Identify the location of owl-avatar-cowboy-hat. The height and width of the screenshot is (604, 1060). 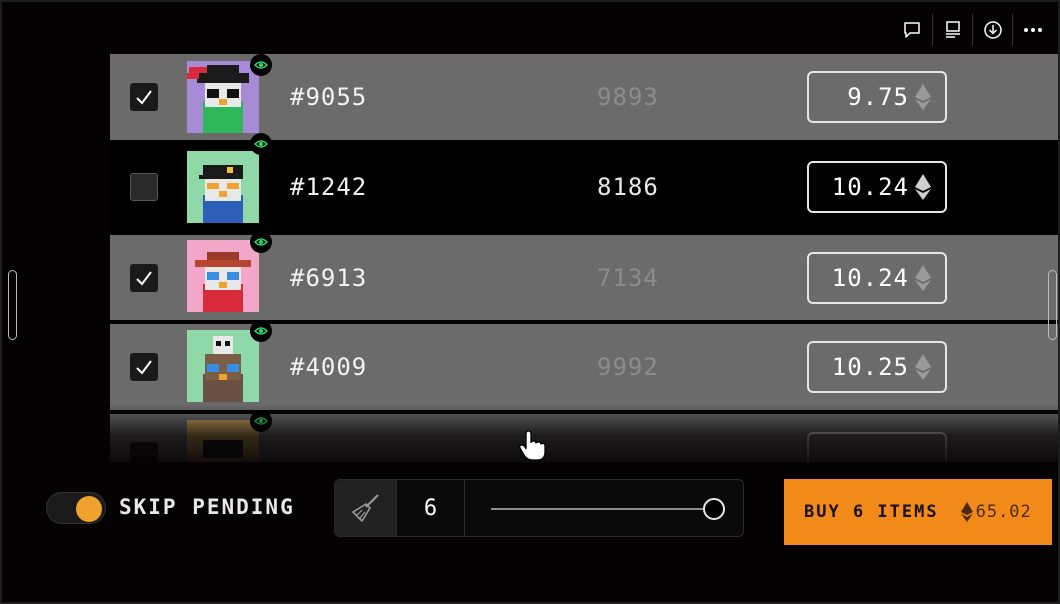
(223, 276).